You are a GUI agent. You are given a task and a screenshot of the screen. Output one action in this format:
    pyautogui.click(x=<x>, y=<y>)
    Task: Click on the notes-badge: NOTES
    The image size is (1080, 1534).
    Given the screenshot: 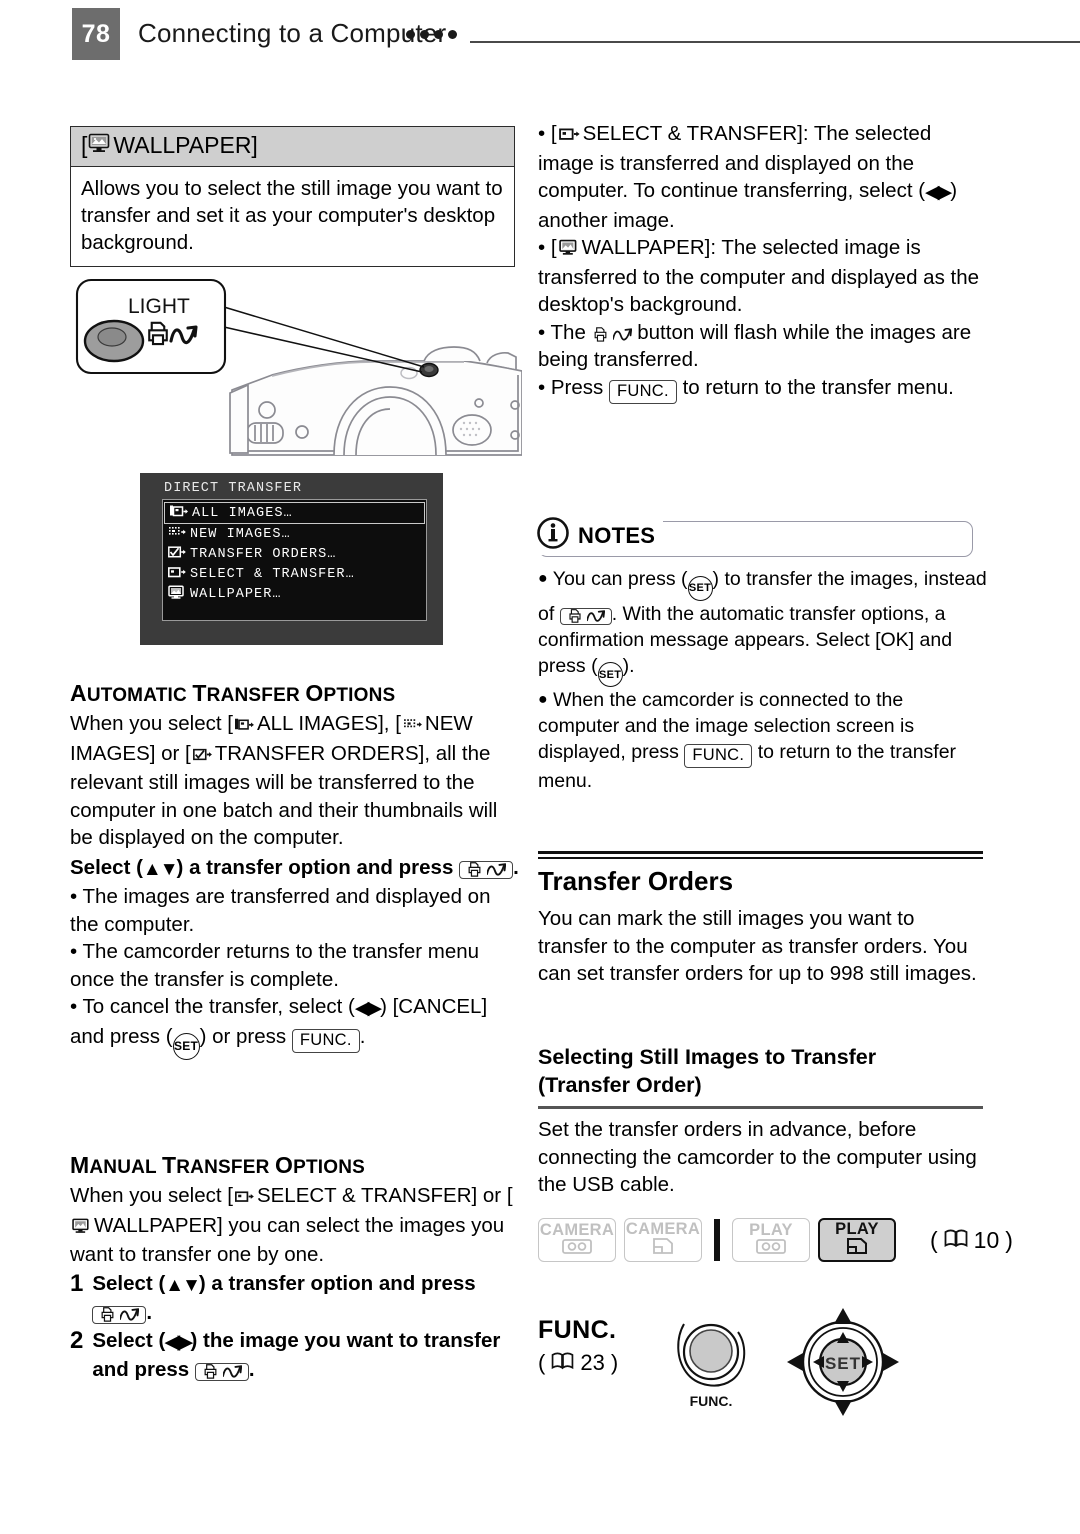 What is the action you would take?
    pyautogui.click(x=600, y=535)
    